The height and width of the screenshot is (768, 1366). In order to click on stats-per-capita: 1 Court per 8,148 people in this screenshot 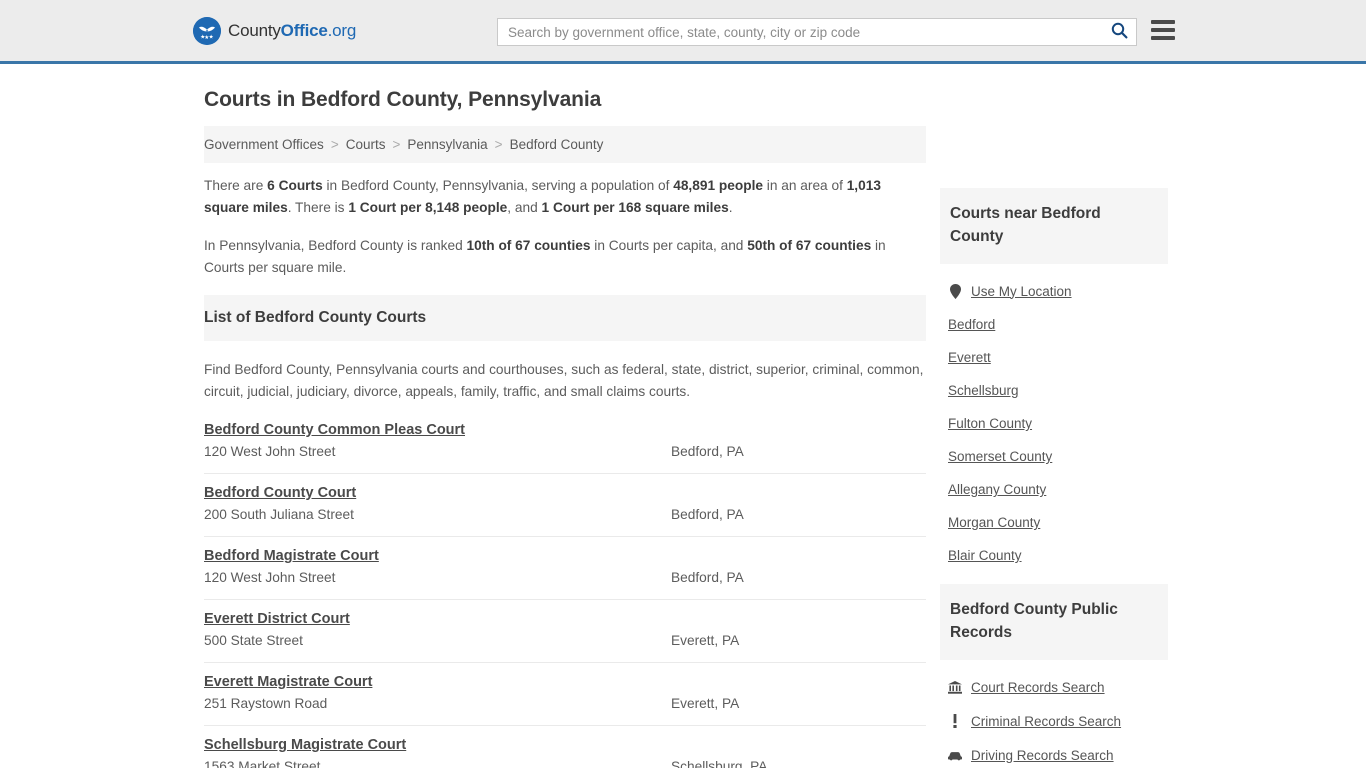, I will do `click(428, 207)`.